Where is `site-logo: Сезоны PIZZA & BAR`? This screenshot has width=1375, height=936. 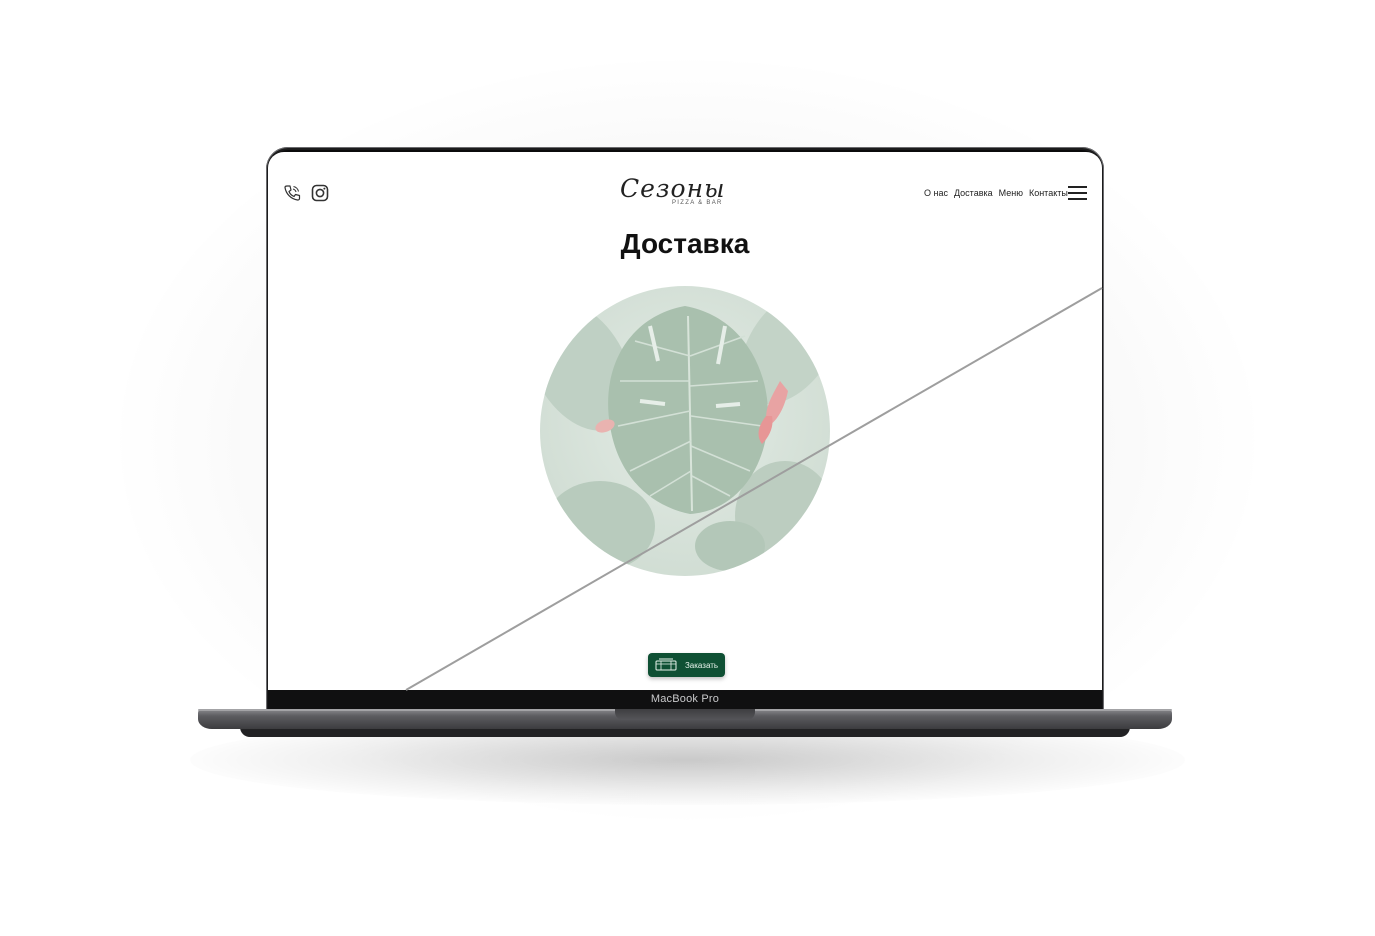 site-logo: Сезоны PIZZA & BAR is located at coordinates (685, 194).